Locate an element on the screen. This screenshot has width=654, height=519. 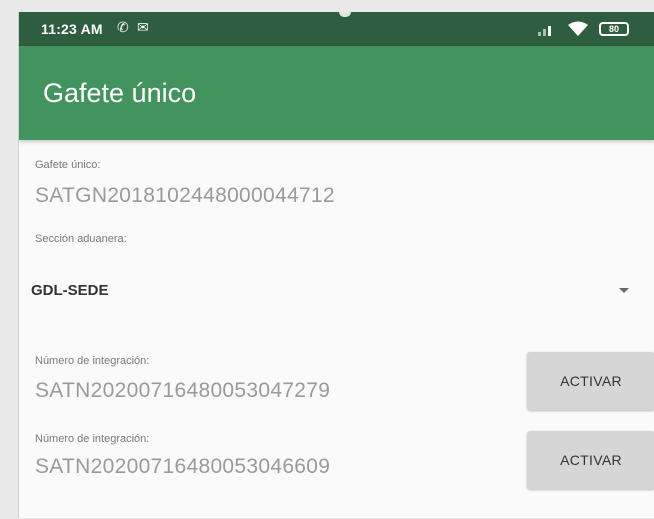
battery-icon: 80 is located at coordinates (614, 29).